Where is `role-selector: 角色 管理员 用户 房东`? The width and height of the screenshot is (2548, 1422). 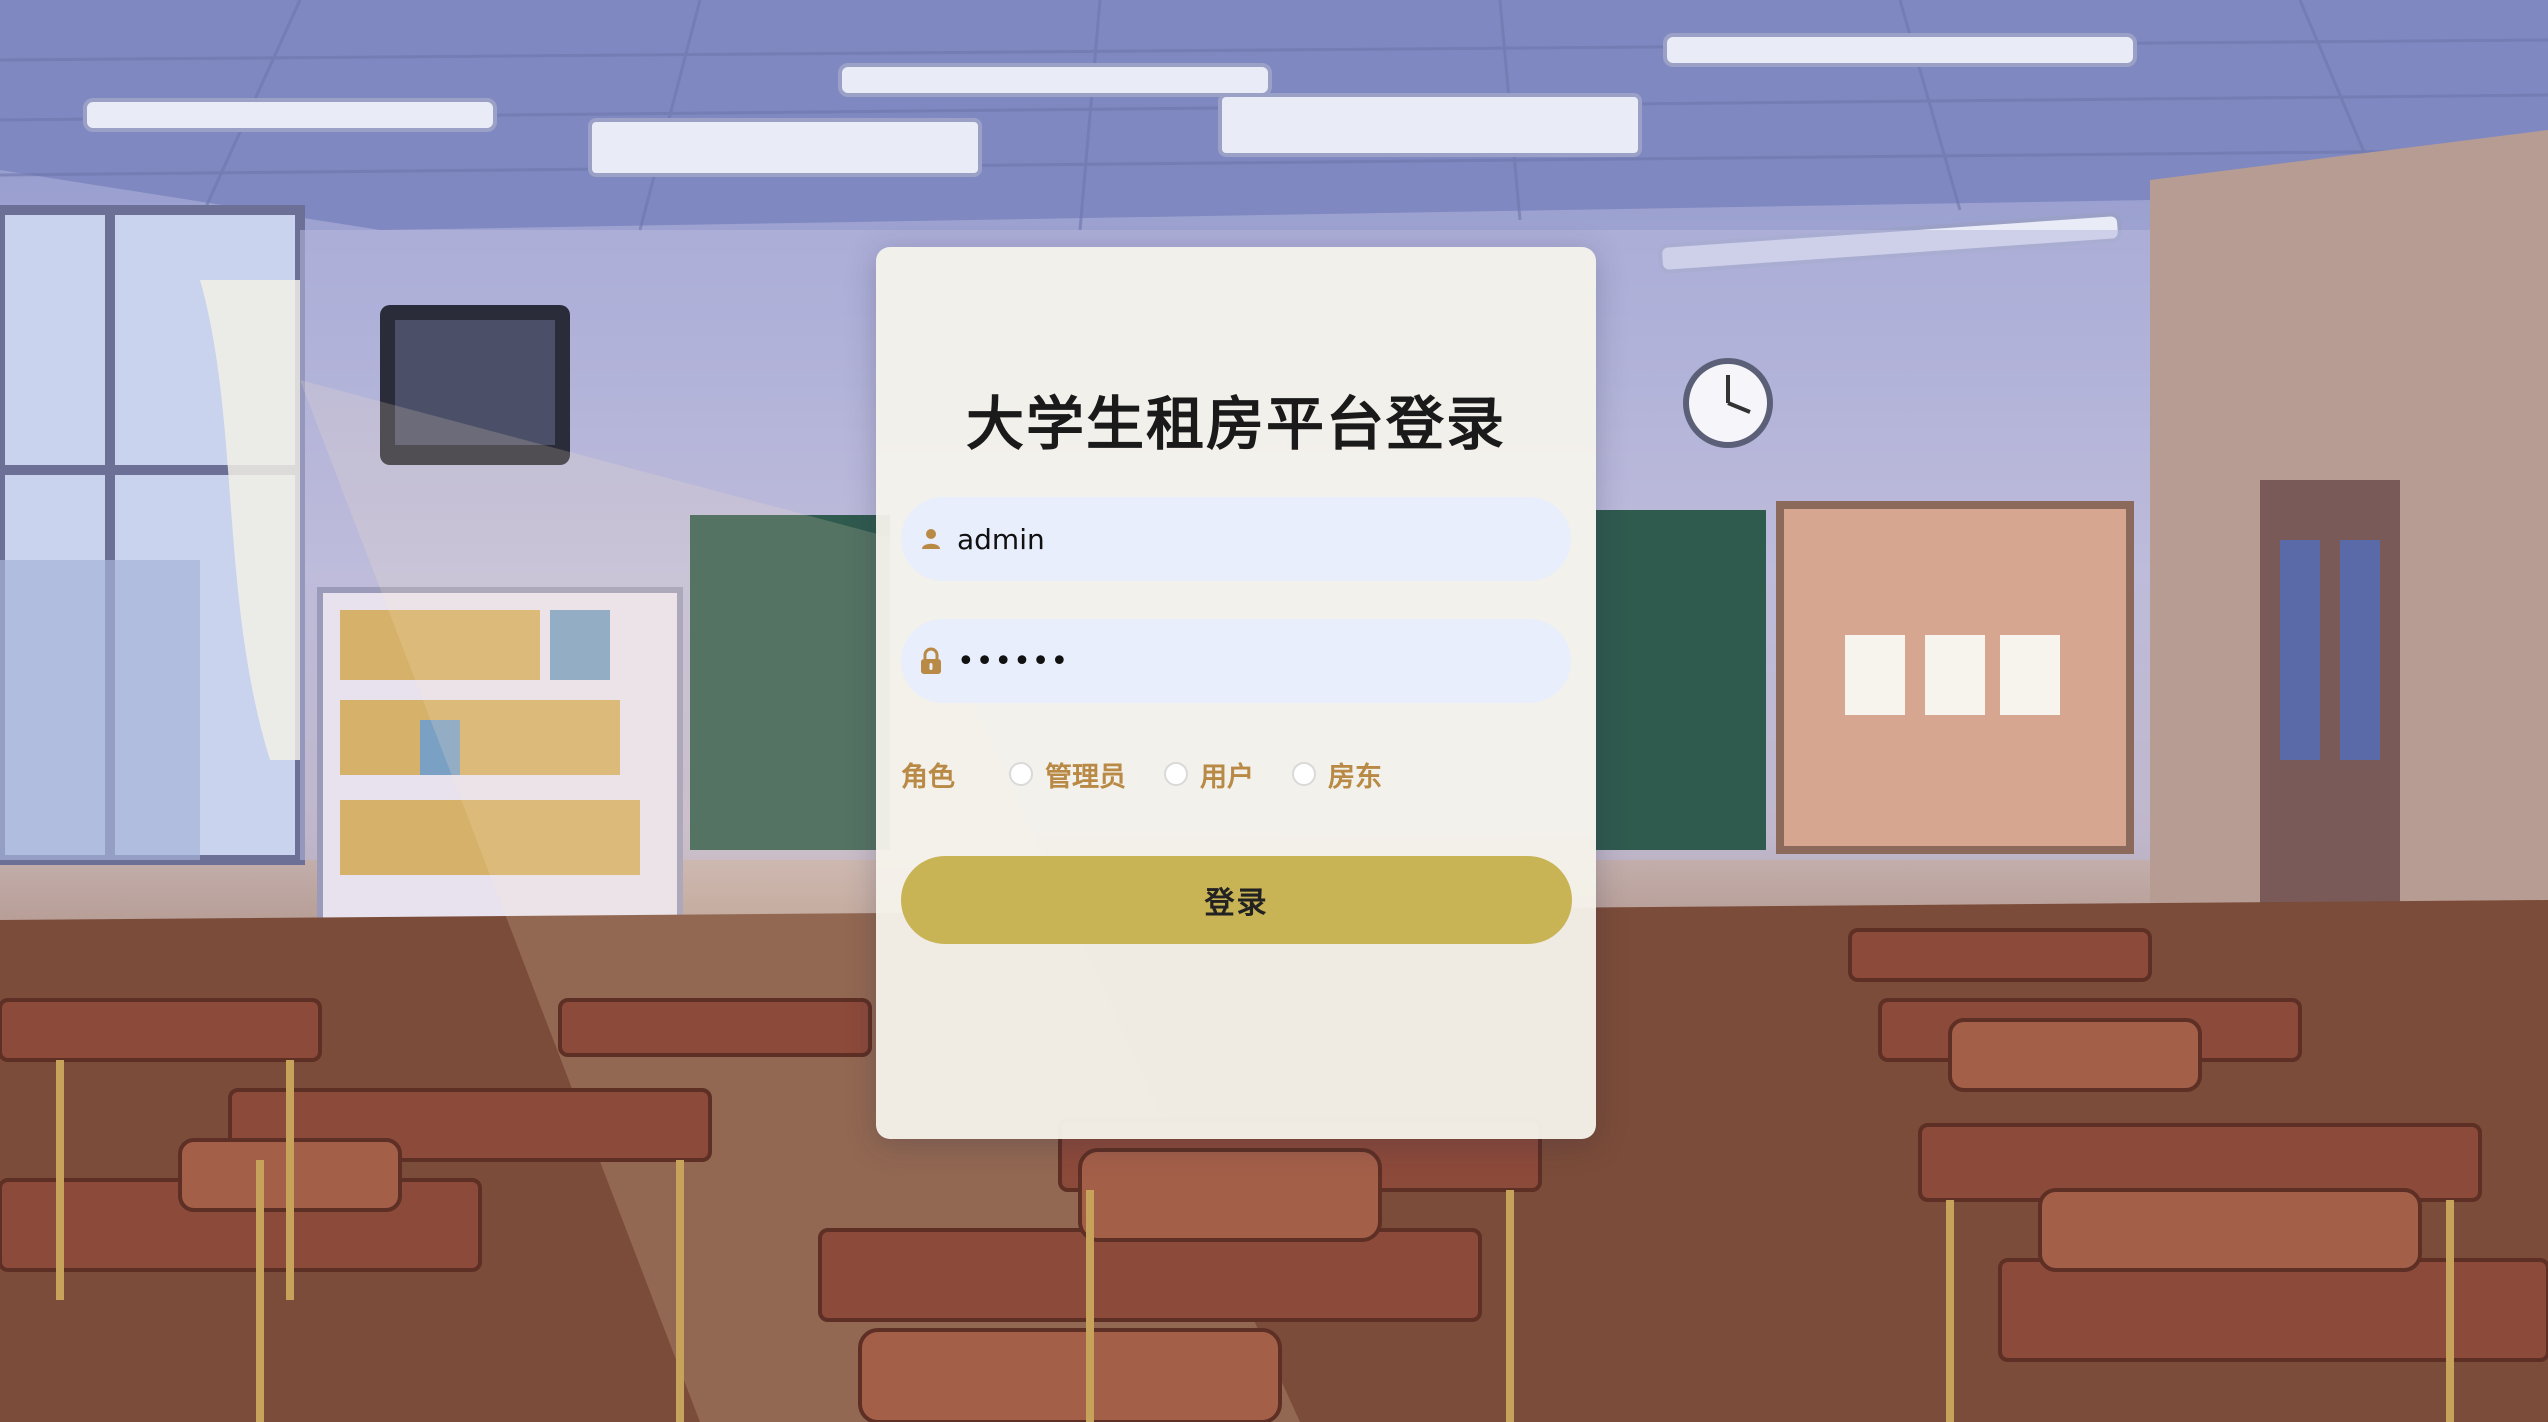 role-selector: 角色 管理员 用户 房东 is located at coordinates (1236, 774).